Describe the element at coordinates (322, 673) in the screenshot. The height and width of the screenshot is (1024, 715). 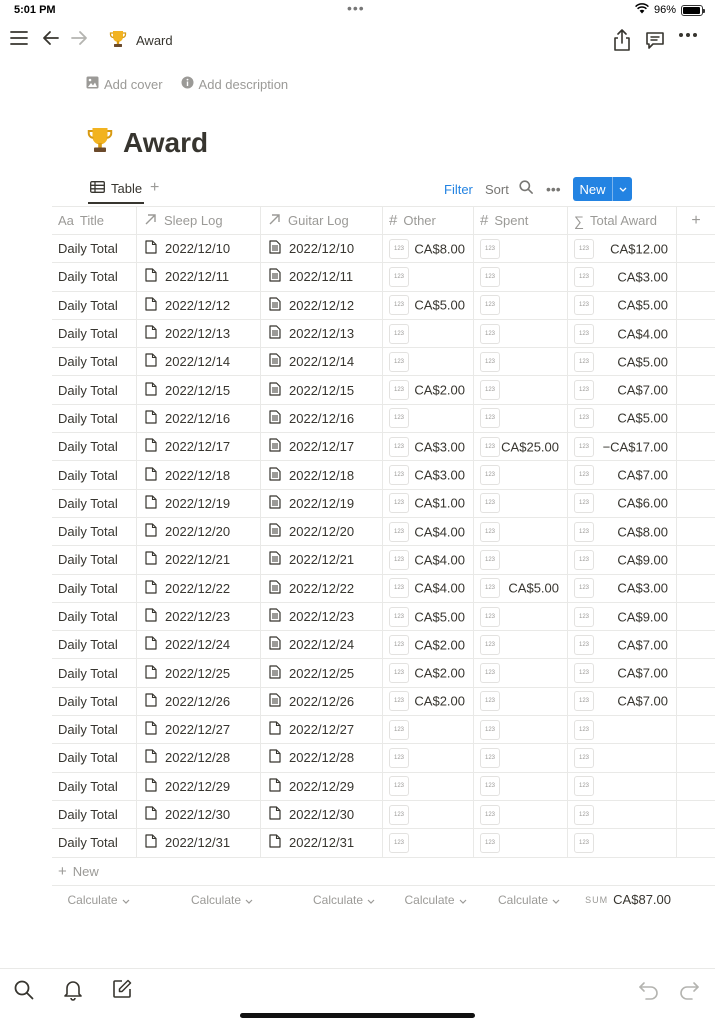
I see `guitar-log-cell: 2022/12/25` at that location.